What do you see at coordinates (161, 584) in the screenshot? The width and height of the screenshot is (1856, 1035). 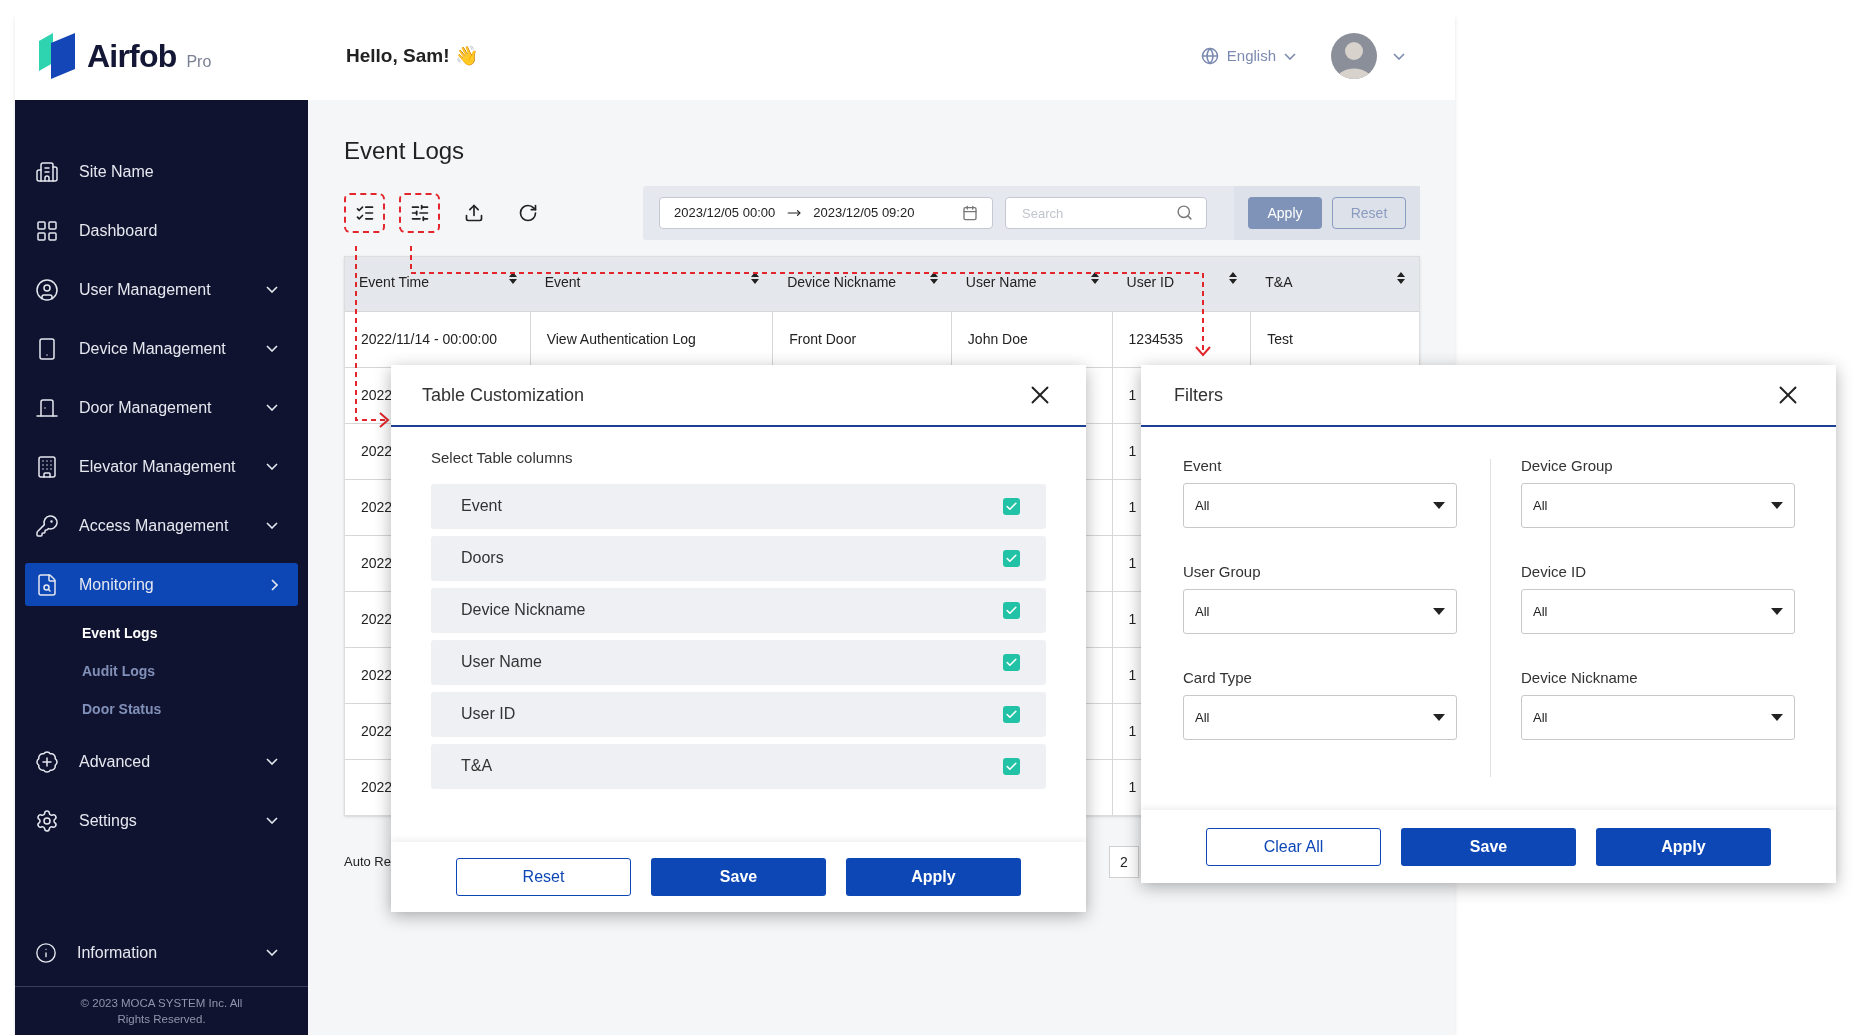 I see `sidebar-item: Monitoring` at bounding box center [161, 584].